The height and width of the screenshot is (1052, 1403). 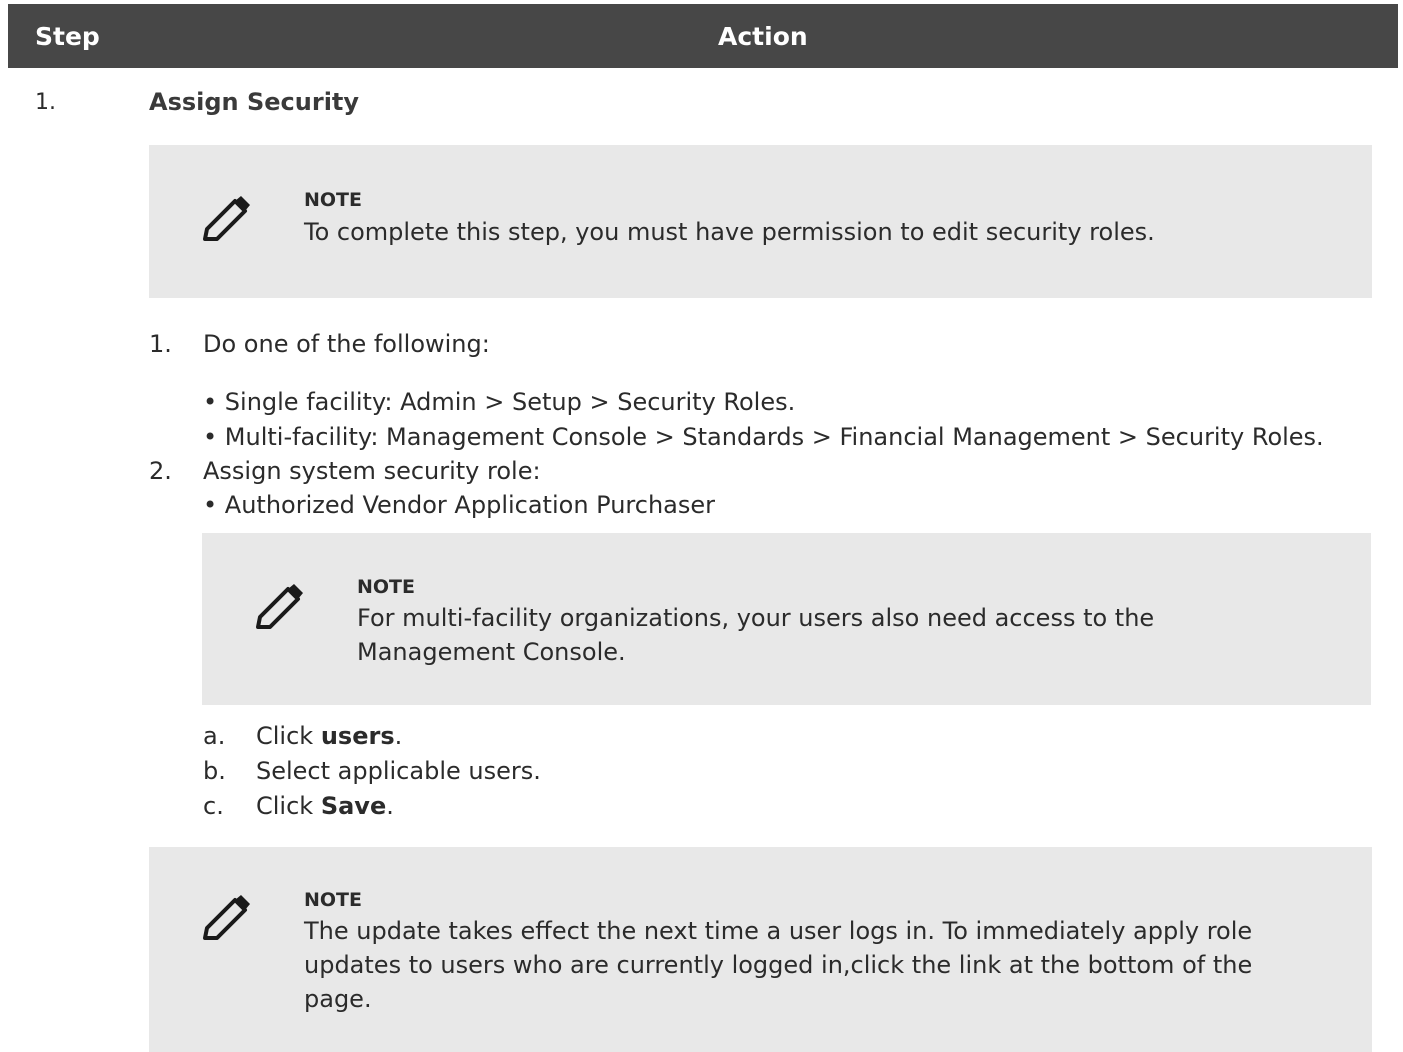 I want to click on list-item: Assign system security role:, so click(x=372, y=471).